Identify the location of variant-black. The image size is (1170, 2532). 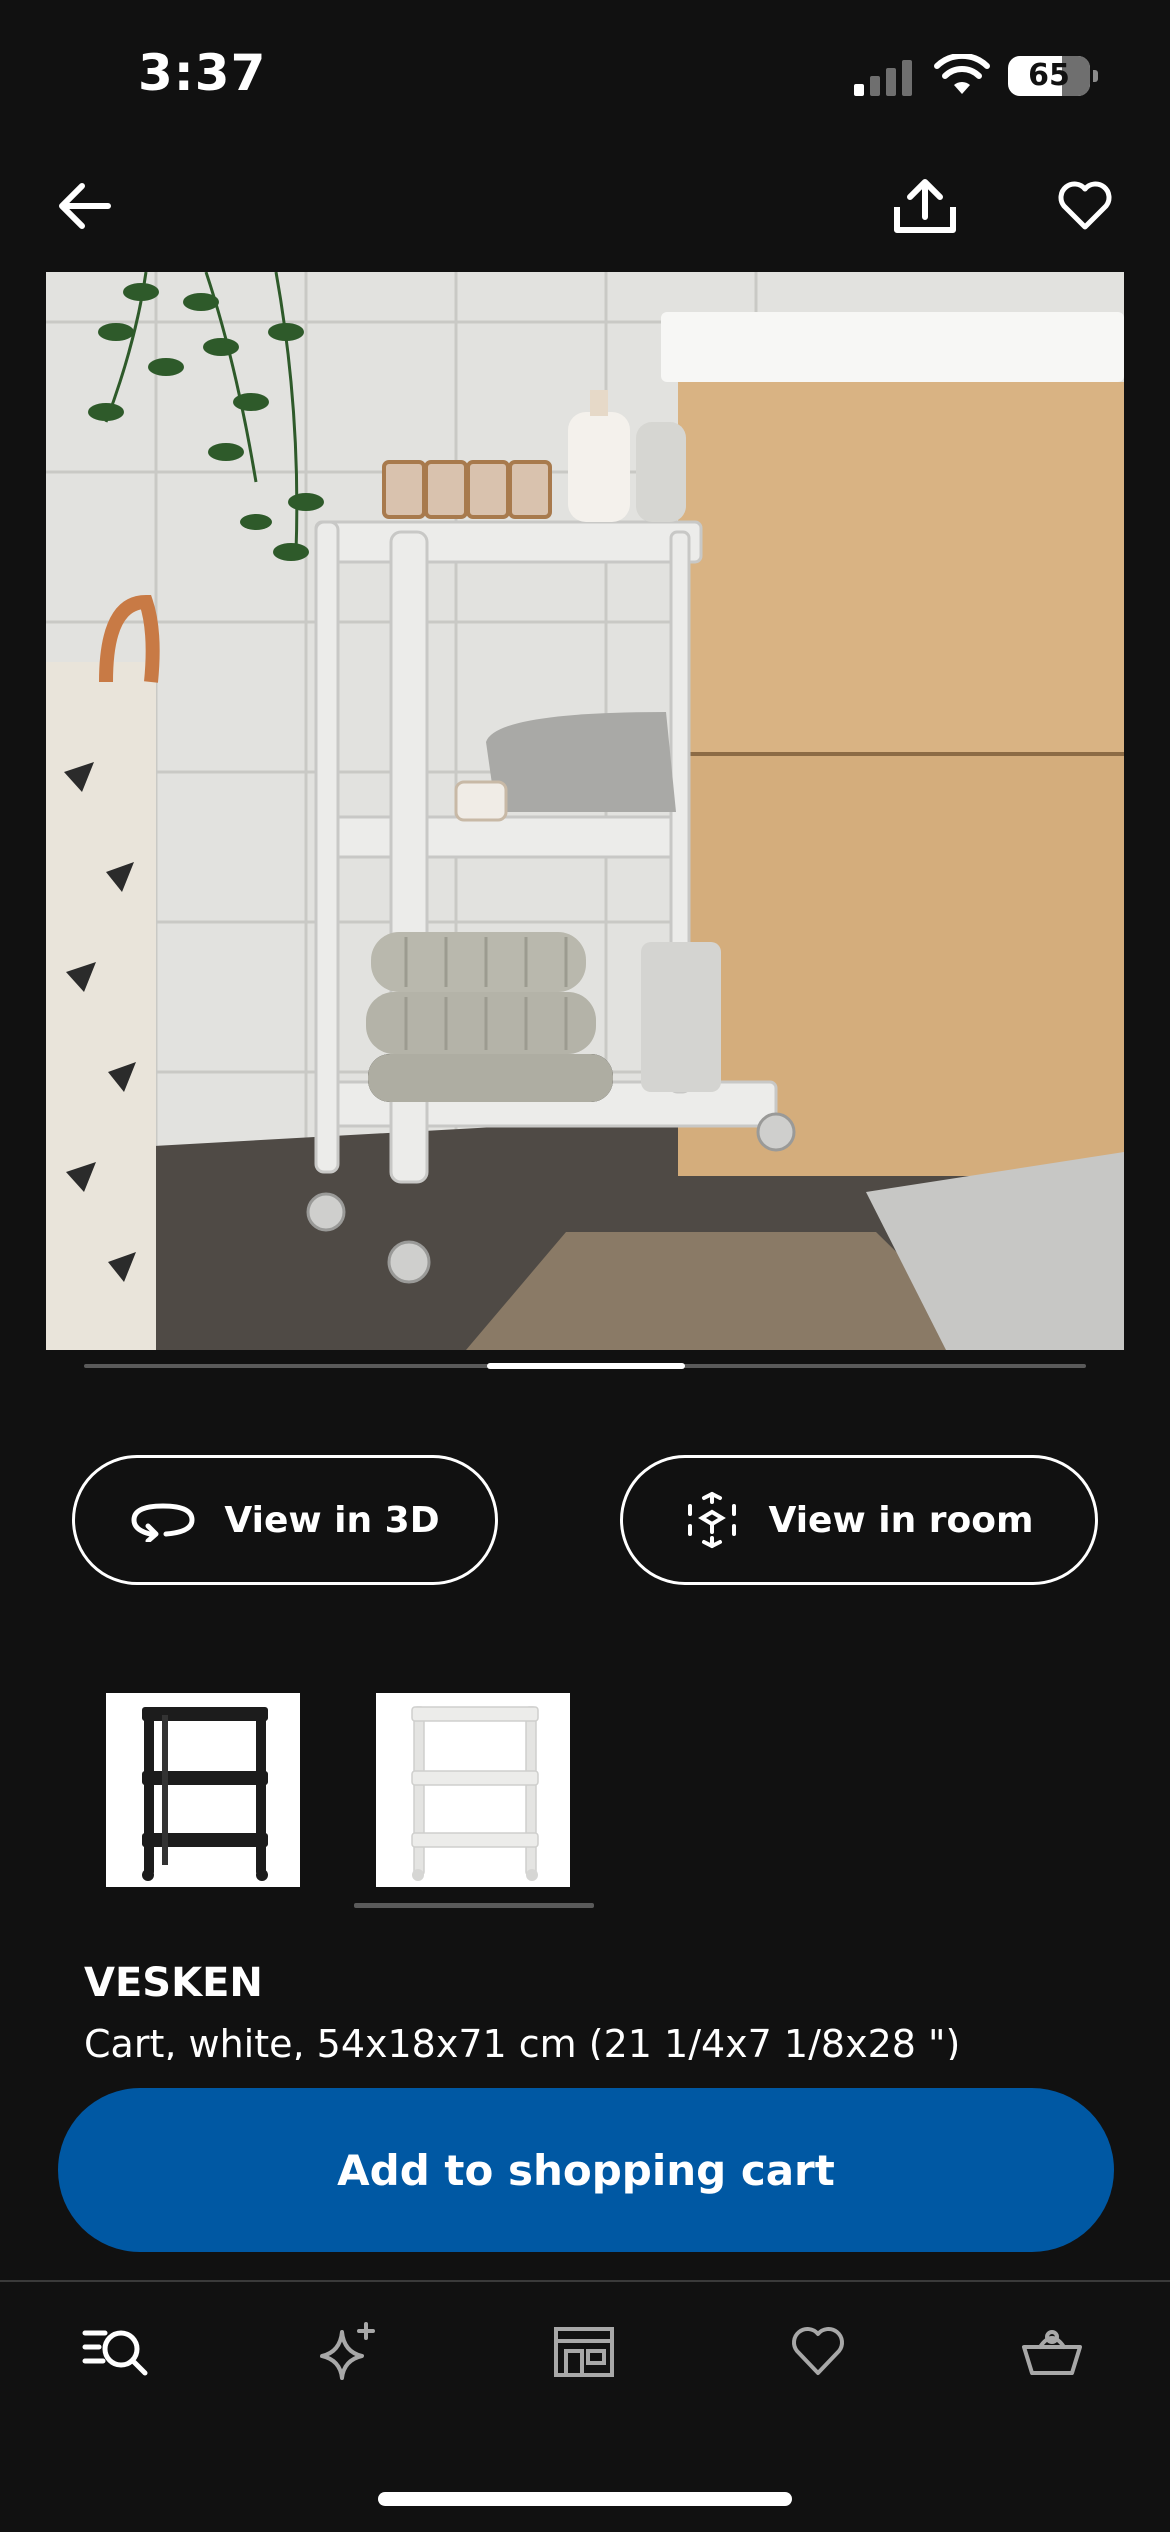
(203, 1790).